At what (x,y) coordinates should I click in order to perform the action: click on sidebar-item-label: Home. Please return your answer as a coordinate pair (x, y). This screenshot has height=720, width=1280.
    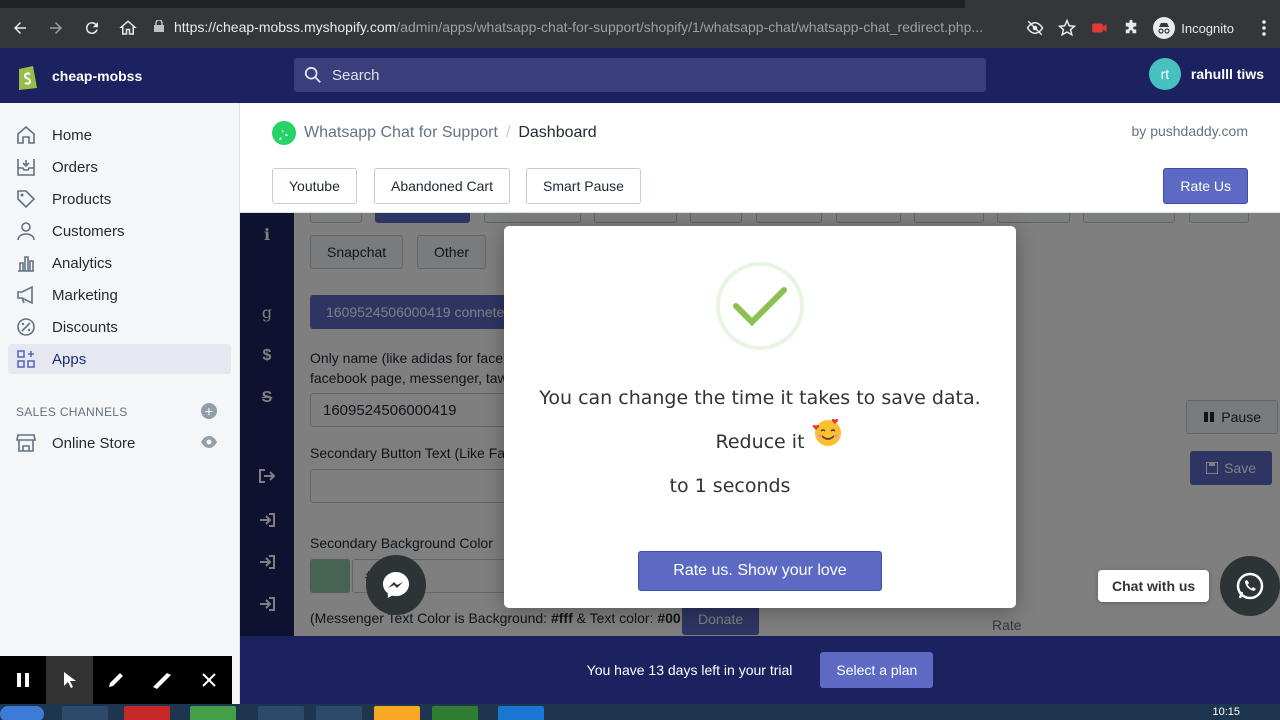
    Looking at the image, I should click on (72, 135).